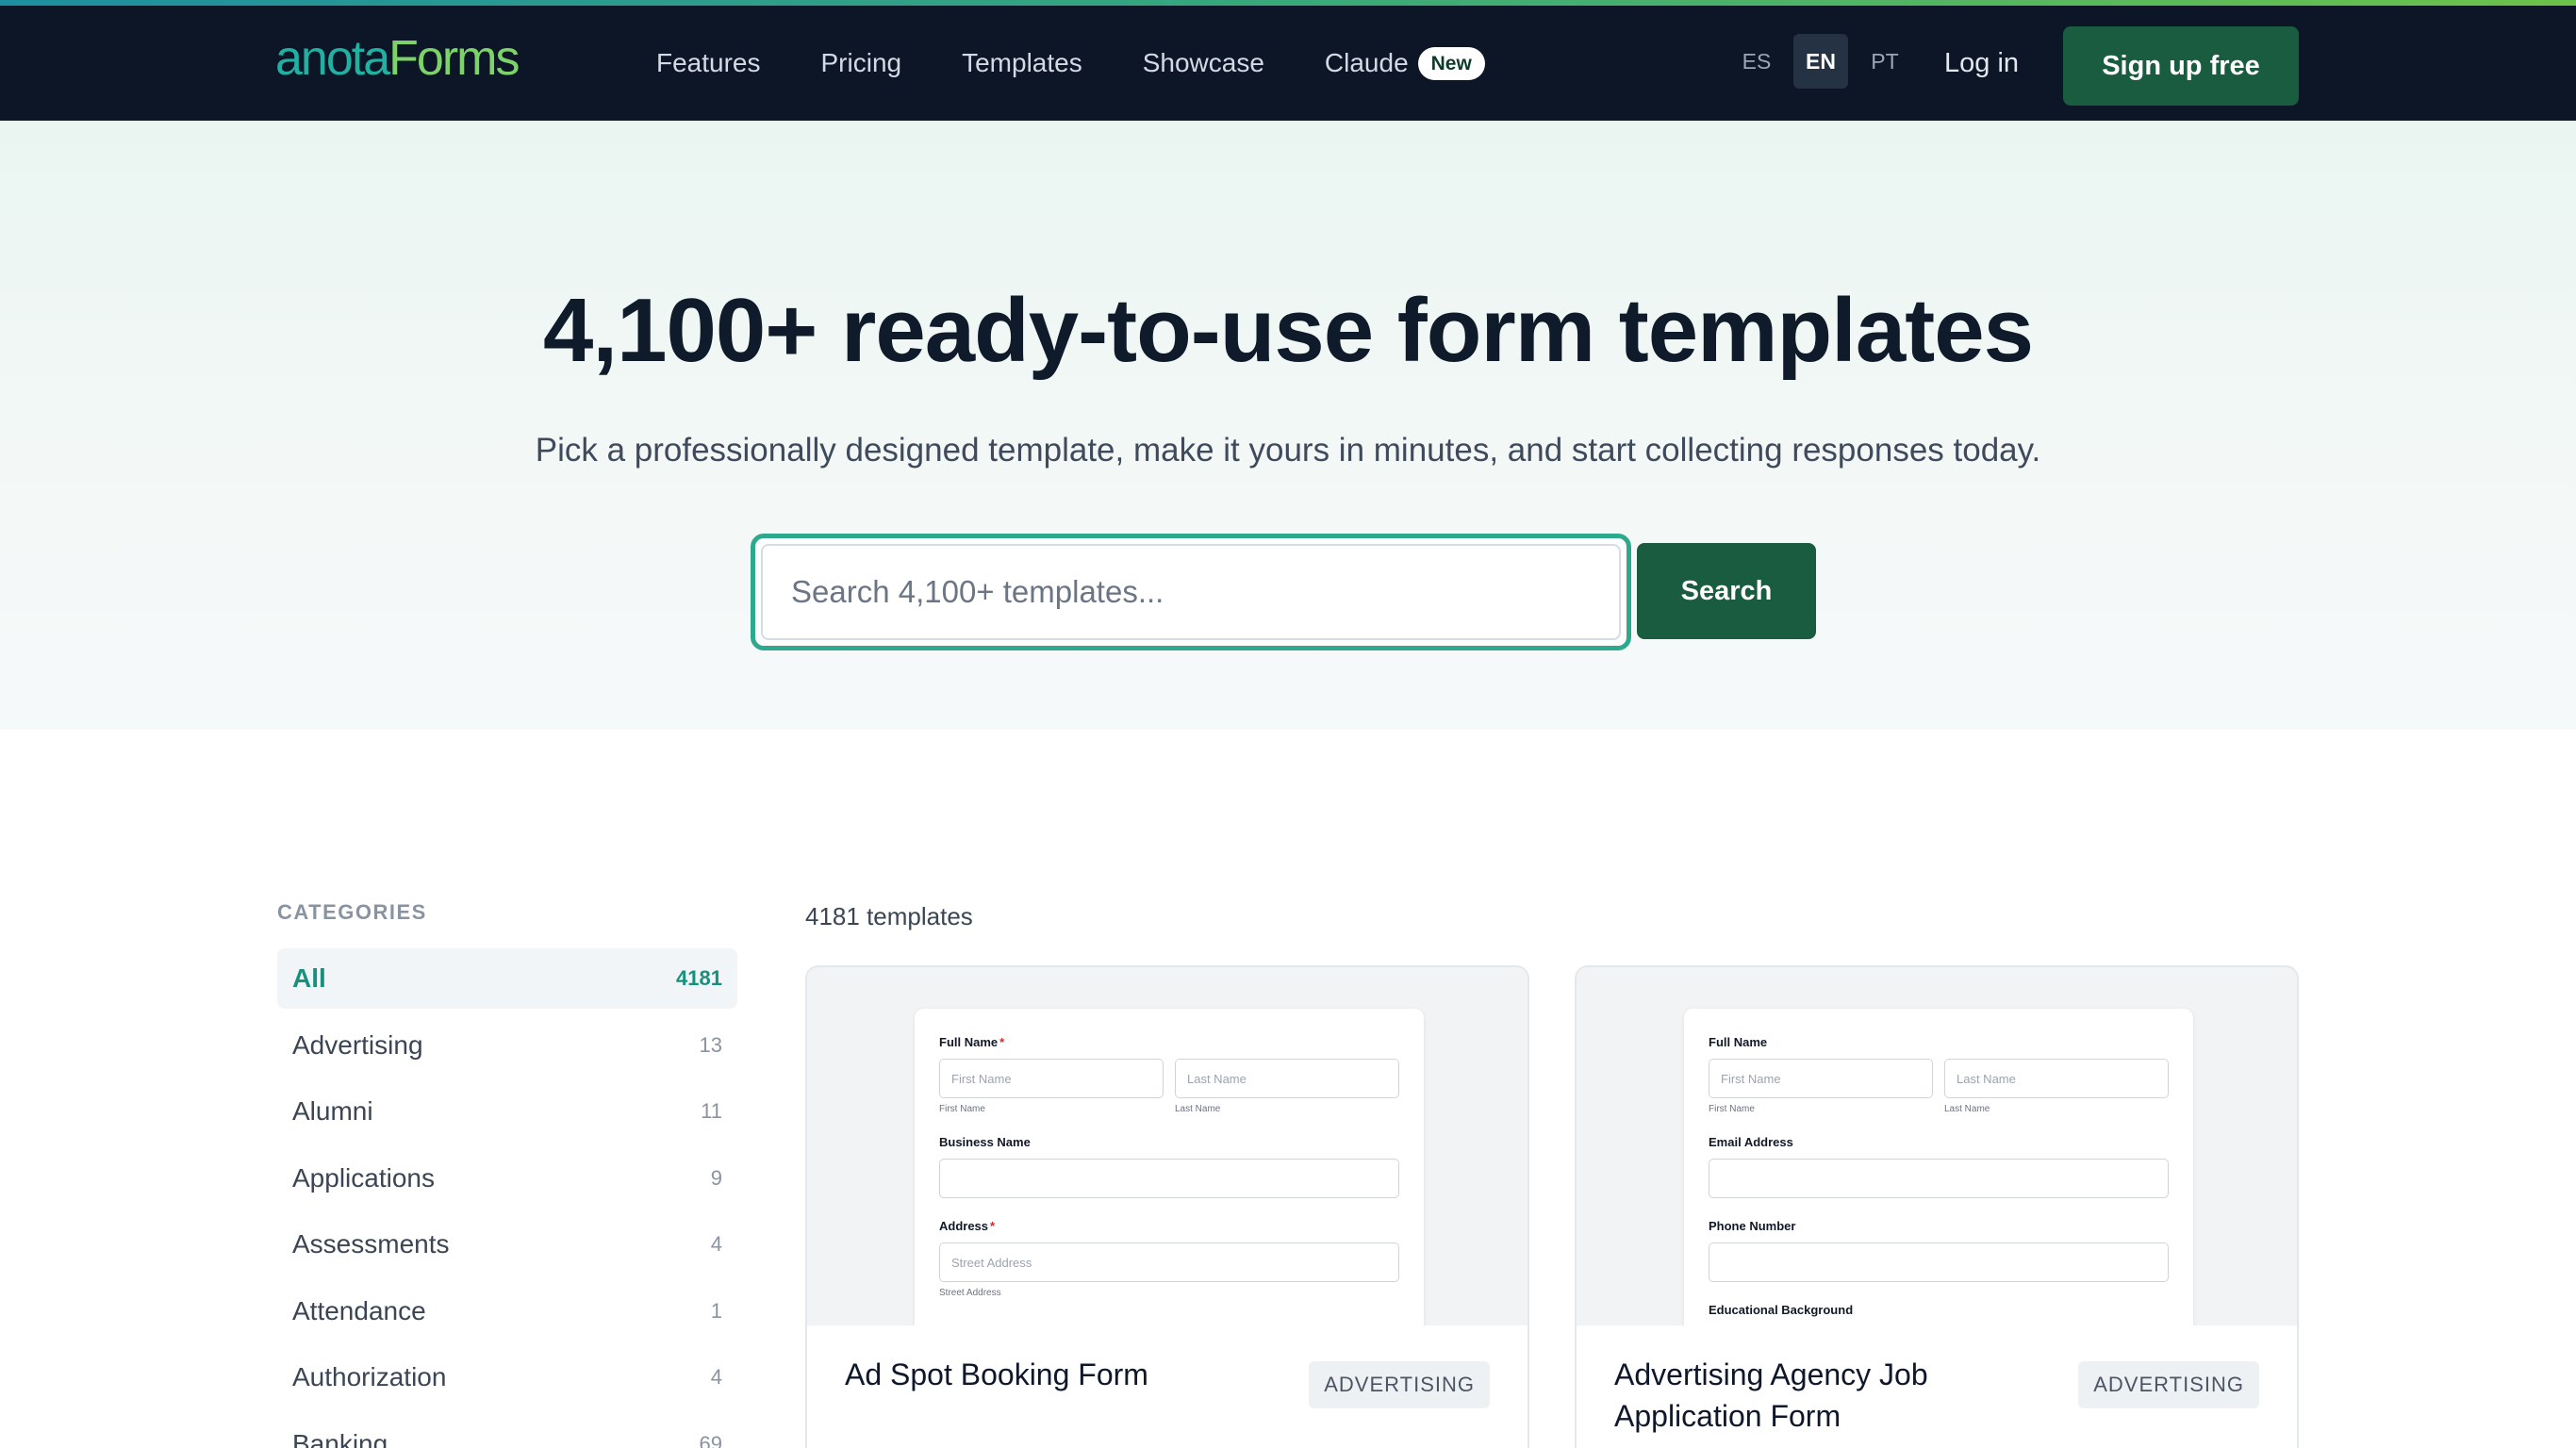  What do you see at coordinates (861, 63) in the screenshot?
I see `nav-pricing: Pricing` at bounding box center [861, 63].